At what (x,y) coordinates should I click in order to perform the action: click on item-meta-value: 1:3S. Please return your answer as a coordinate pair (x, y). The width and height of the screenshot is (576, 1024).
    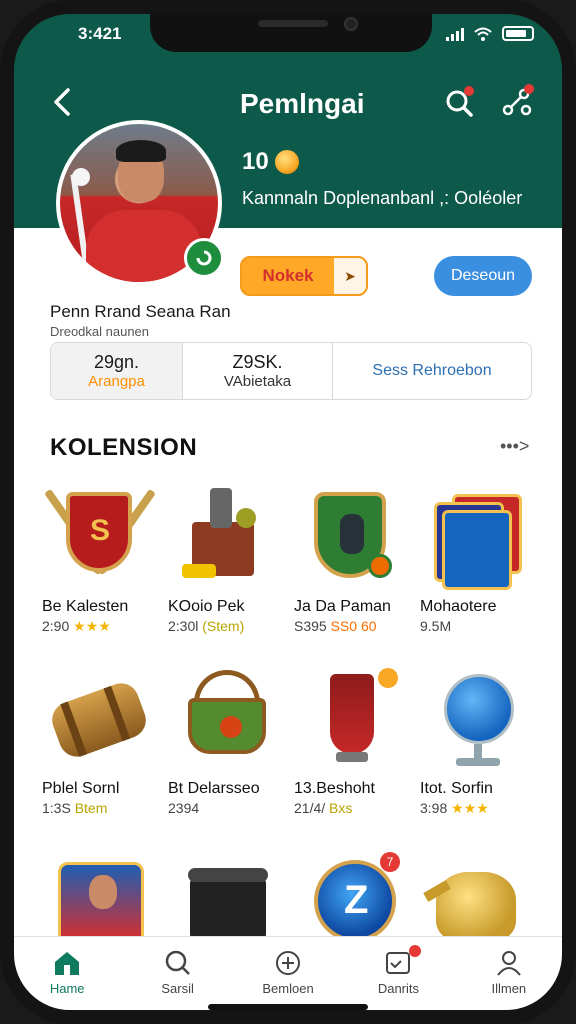
    Looking at the image, I should click on (56, 808).